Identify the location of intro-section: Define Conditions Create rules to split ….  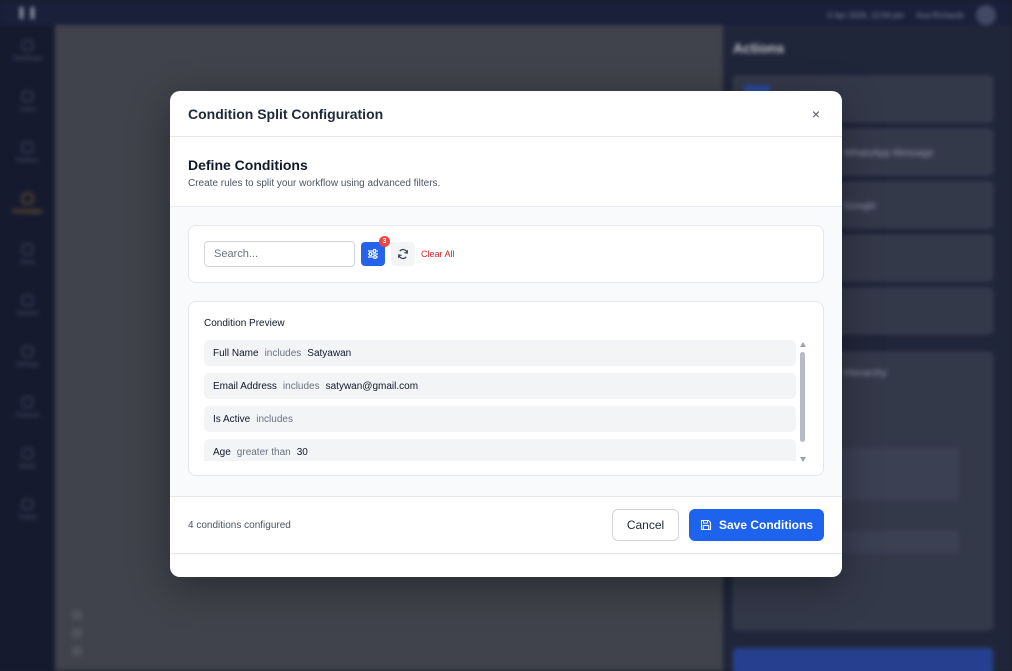
(506, 172).